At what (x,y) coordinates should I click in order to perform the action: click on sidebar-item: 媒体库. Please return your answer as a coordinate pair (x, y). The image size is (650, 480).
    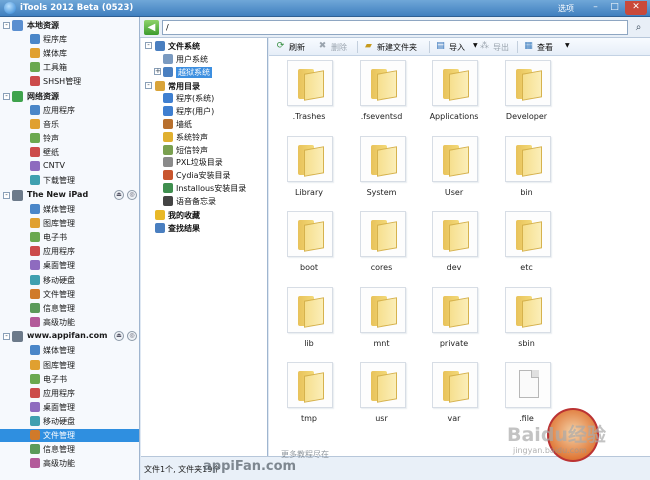
    Looking at the image, I should click on (69, 53).